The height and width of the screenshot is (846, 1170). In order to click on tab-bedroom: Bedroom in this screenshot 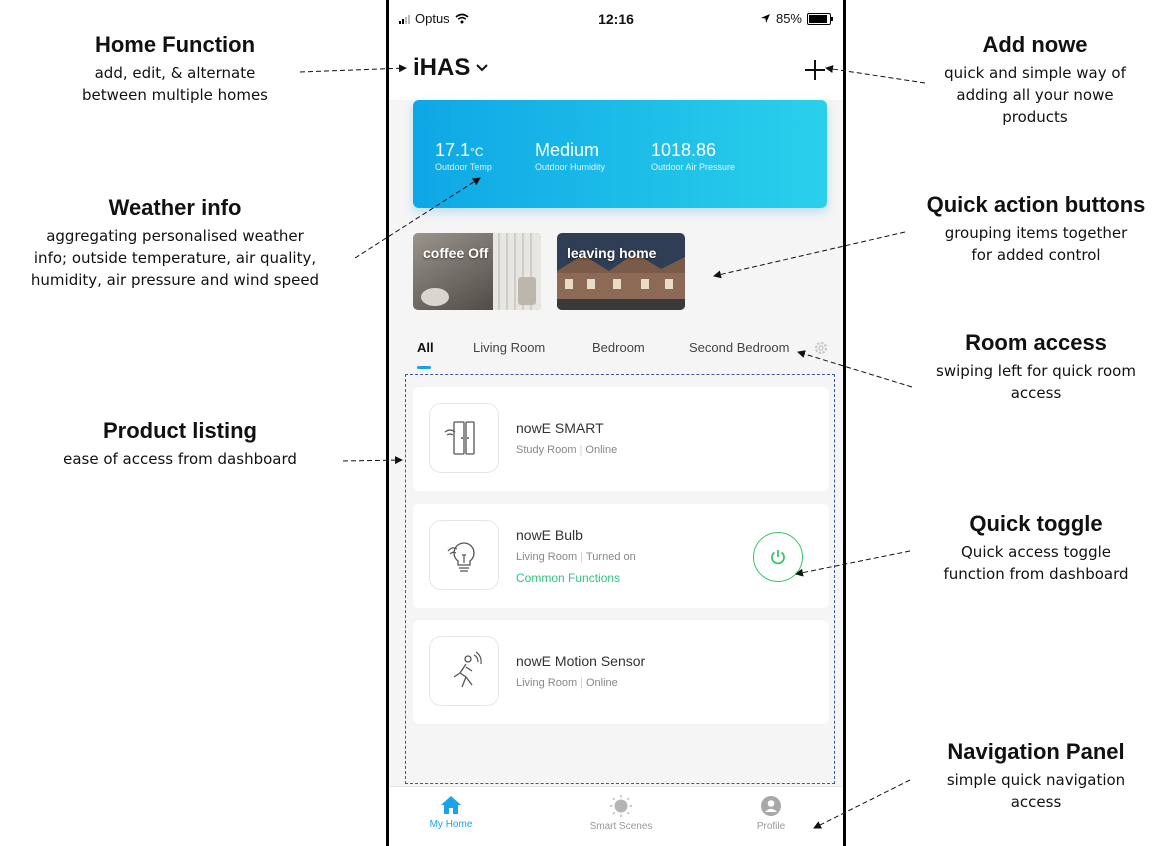, I will do `click(618, 347)`.